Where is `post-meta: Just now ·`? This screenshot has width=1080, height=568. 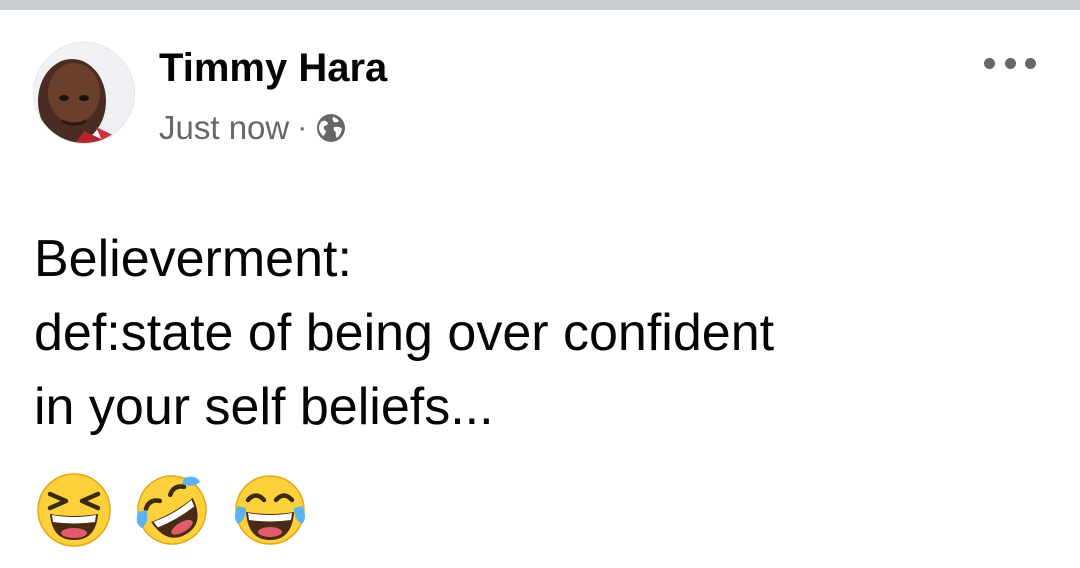
post-meta: Just now · is located at coordinates (253, 128).